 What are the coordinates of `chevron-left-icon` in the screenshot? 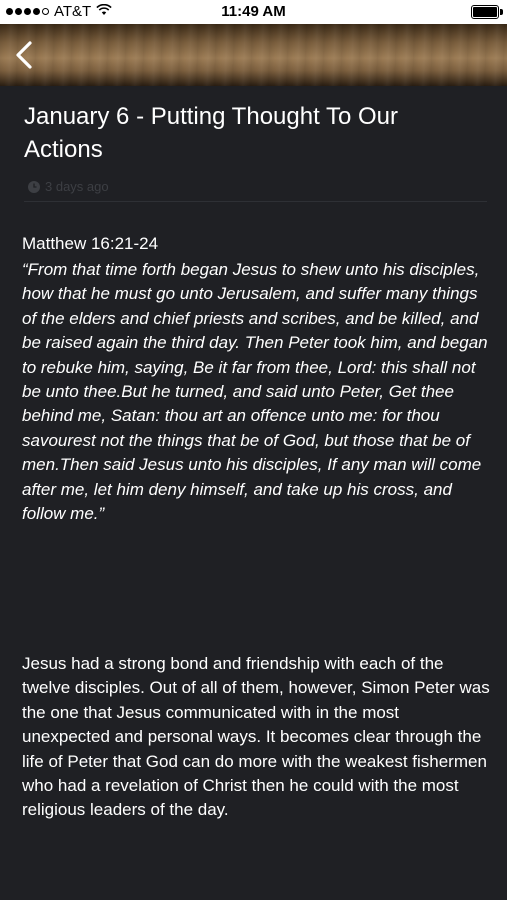 It's located at (24, 55).